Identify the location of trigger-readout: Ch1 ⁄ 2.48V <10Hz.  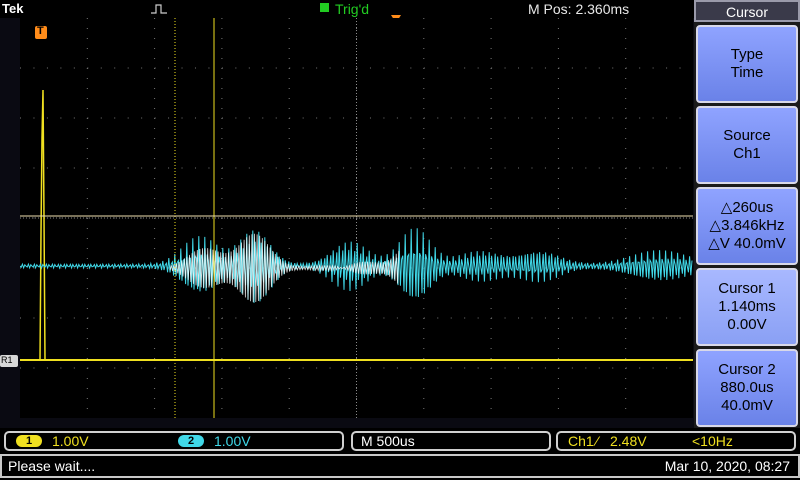
(676, 441).